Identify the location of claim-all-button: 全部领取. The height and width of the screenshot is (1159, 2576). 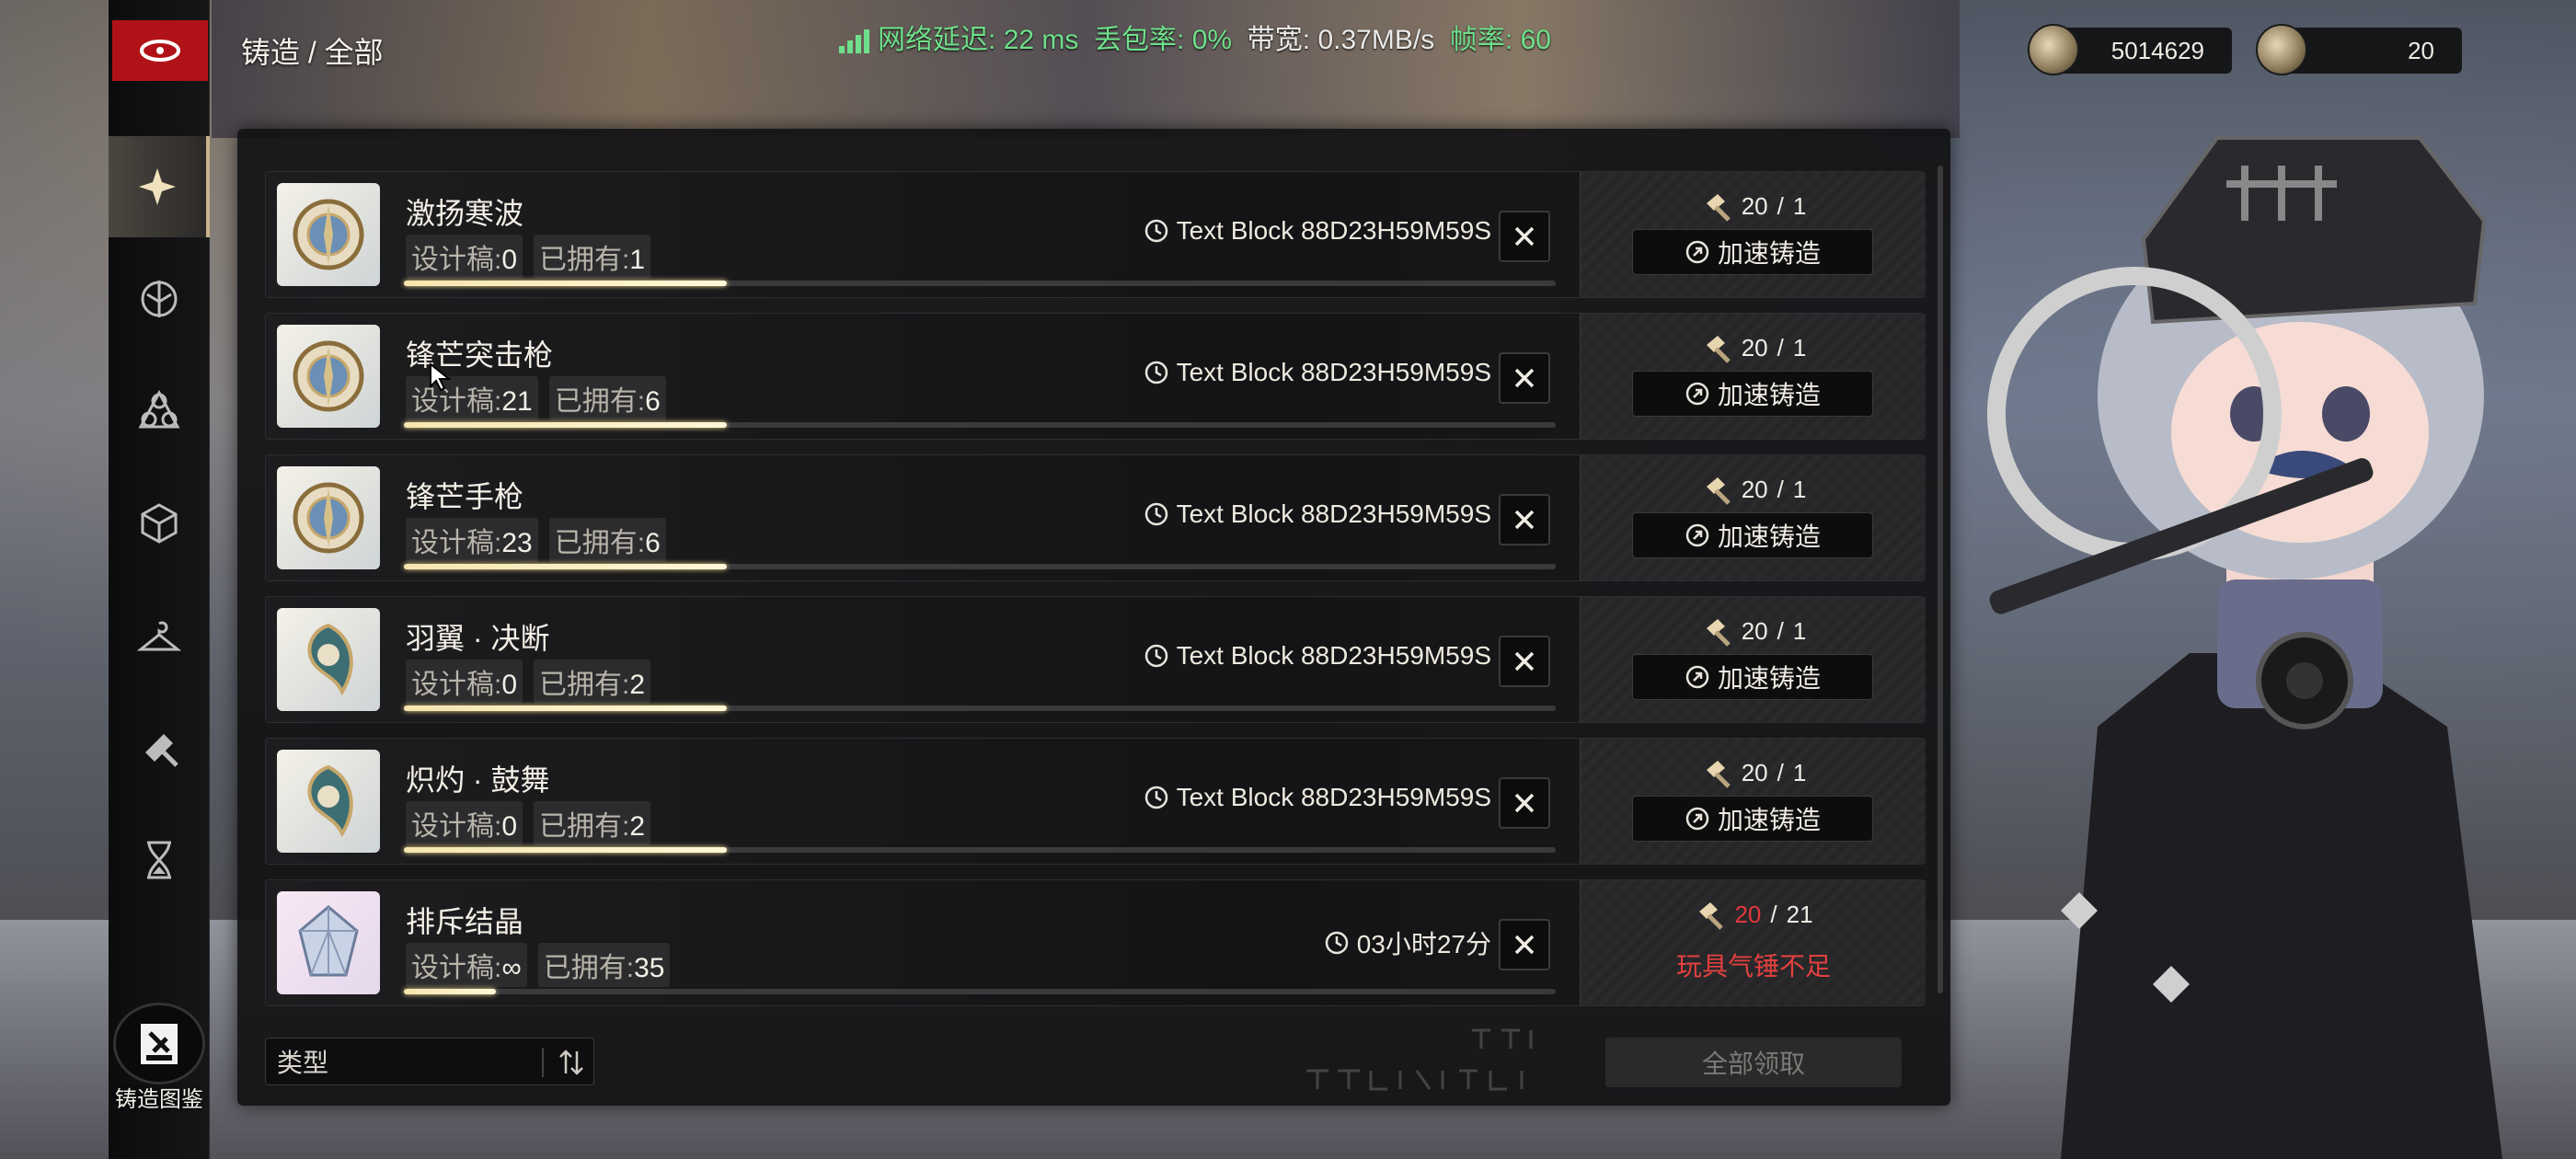
(1753, 1062).